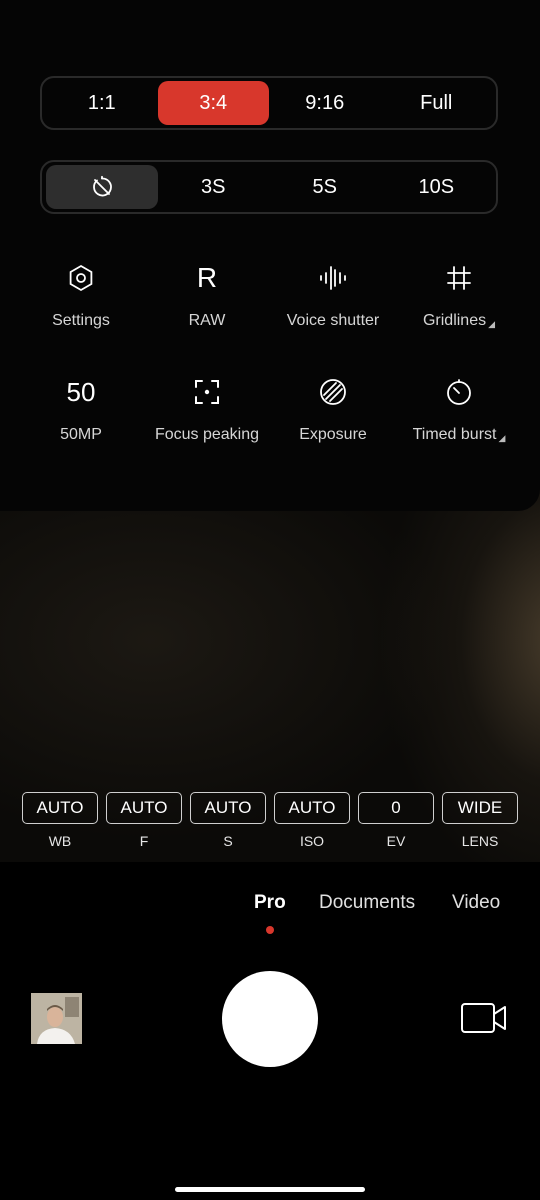  What do you see at coordinates (459, 408) in the screenshot?
I see `timed-burst-button: Timed burst ◢` at bounding box center [459, 408].